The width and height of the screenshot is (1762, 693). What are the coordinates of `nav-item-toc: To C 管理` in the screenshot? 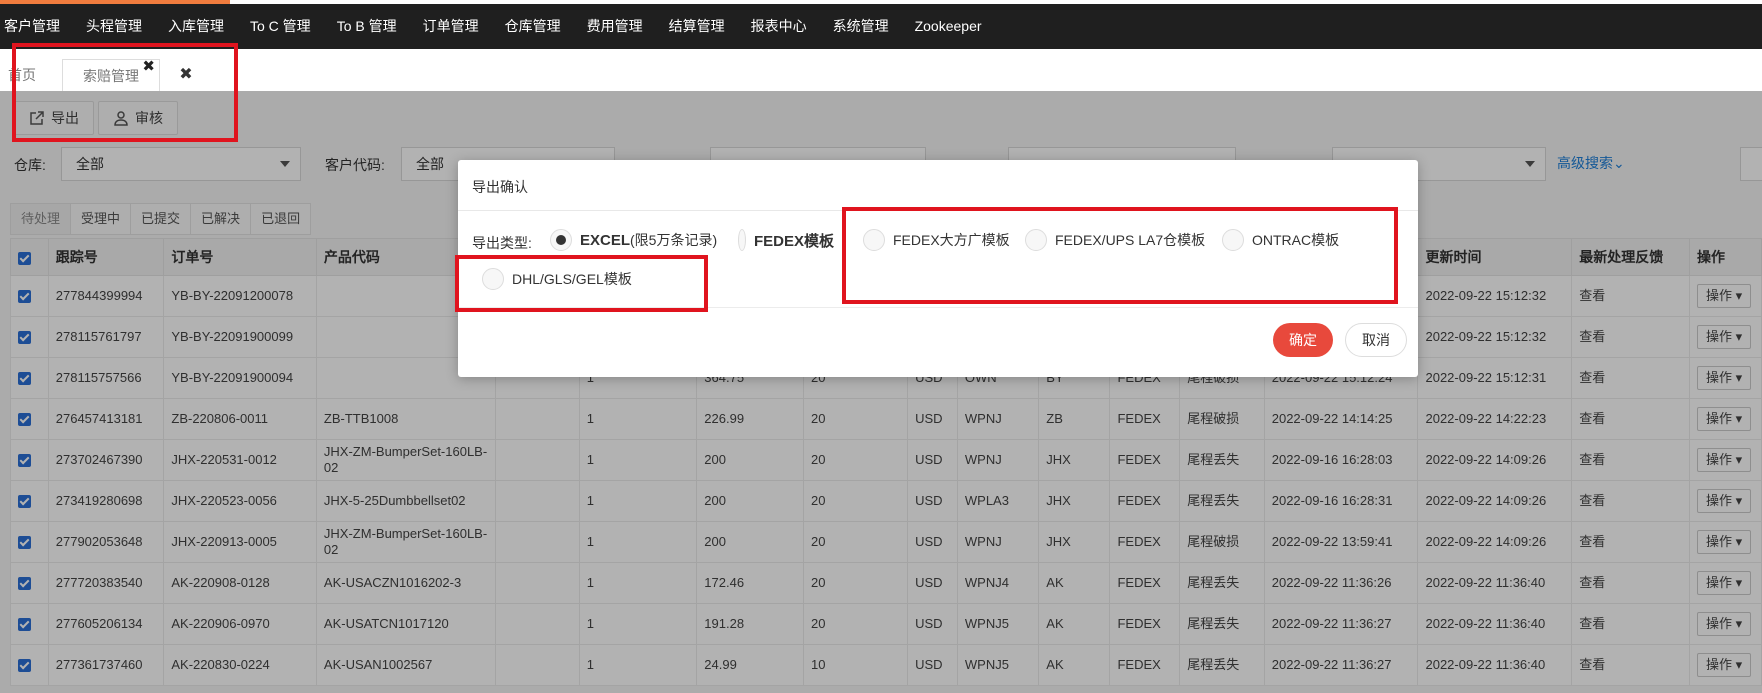 It's located at (280, 26).